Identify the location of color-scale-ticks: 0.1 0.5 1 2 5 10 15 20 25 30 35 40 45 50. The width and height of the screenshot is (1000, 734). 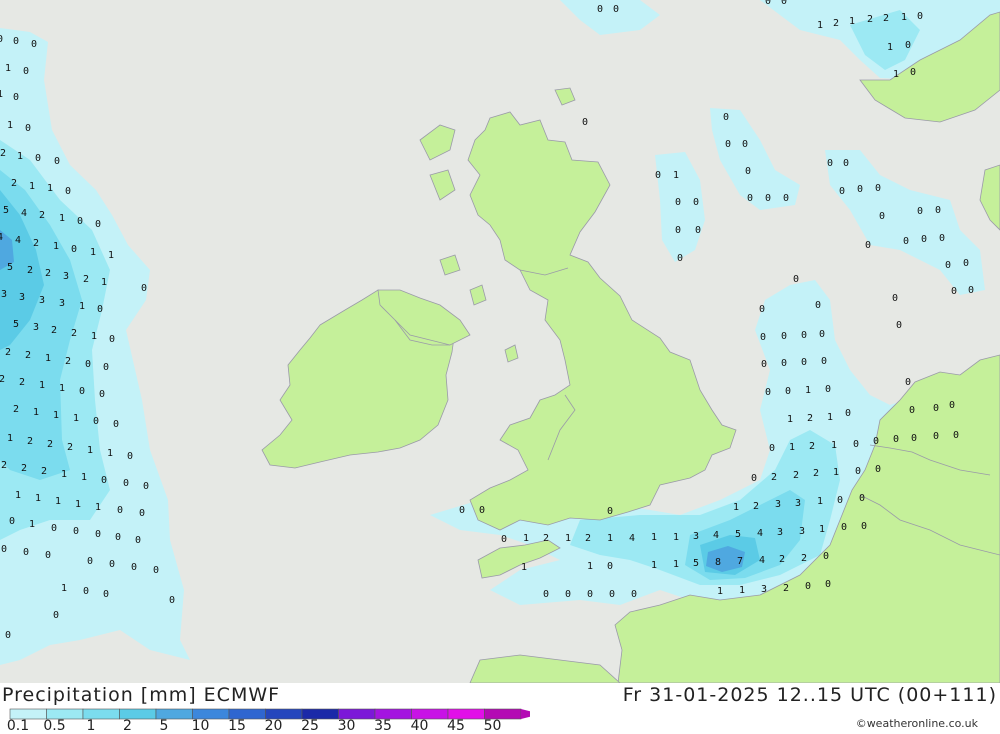
(260, 726).